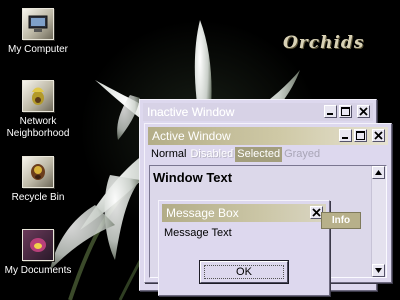  What do you see at coordinates (38, 96) in the screenshot?
I see `network-icon` at bounding box center [38, 96].